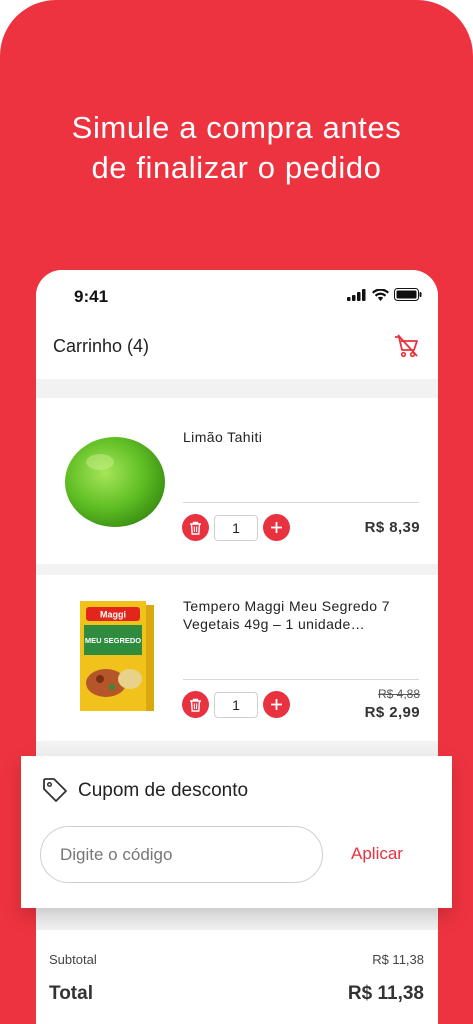  Describe the element at coordinates (377, 854) in the screenshot. I see `apply-coupon-button: Aplicar` at that location.